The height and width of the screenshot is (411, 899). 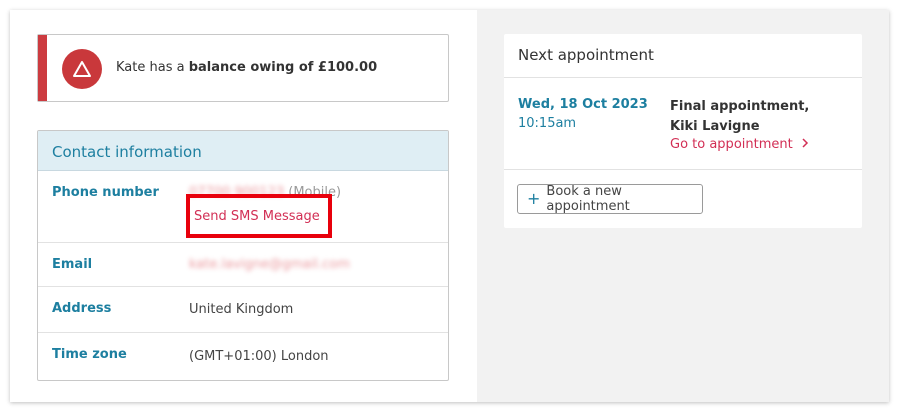 What do you see at coordinates (259, 356) in the screenshot?
I see `timezone-value: (GMT+01:00) London` at bounding box center [259, 356].